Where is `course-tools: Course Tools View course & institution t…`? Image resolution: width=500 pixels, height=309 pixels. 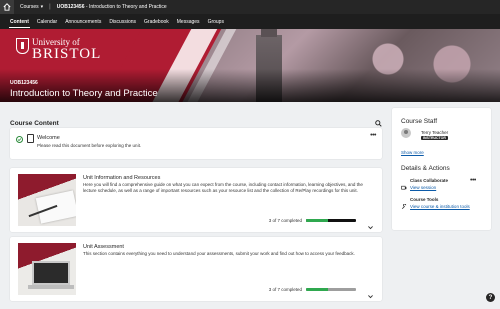
course-tools: Course Tools View course & institution t… is located at coordinates (435, 203).